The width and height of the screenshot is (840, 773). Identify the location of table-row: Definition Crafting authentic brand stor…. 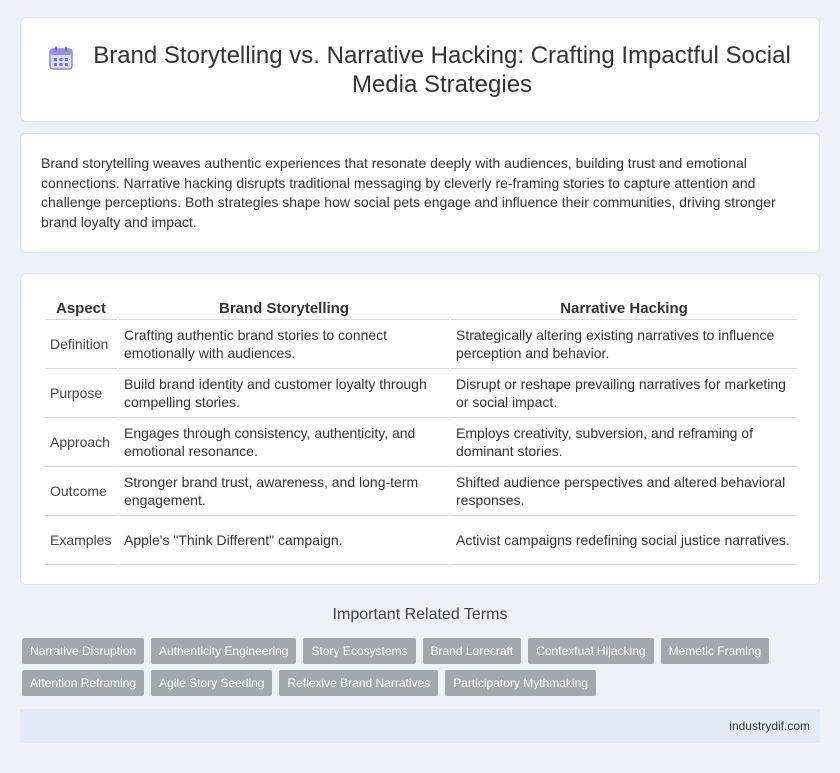
(421, 344).